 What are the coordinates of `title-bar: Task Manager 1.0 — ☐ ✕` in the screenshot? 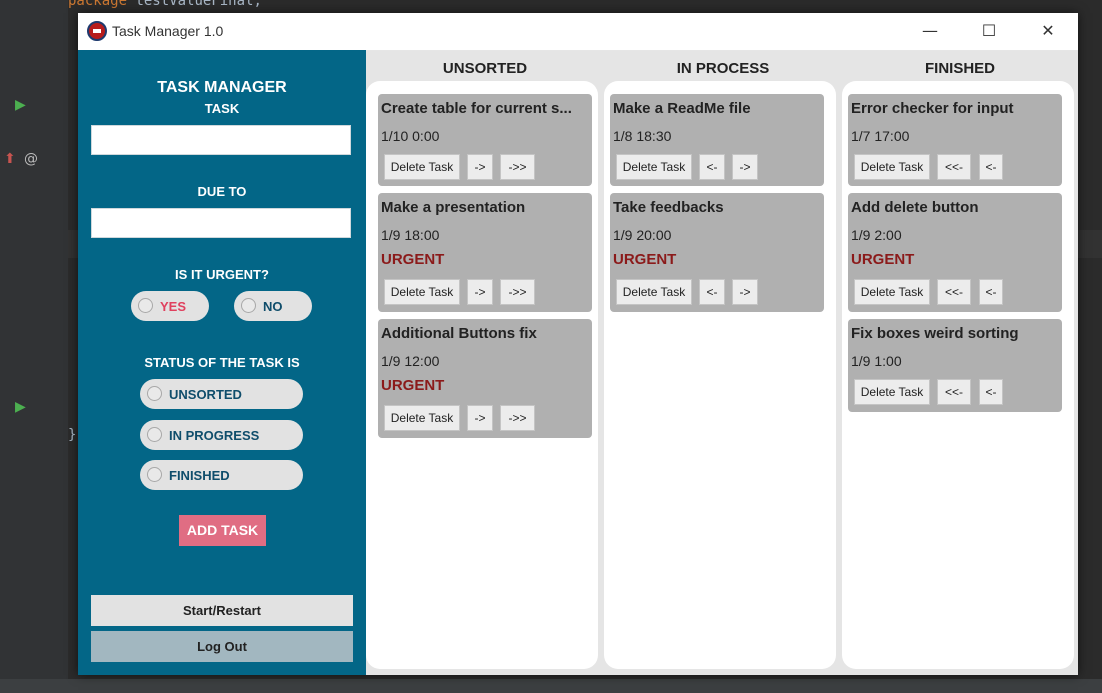 It's located at (578, 32).